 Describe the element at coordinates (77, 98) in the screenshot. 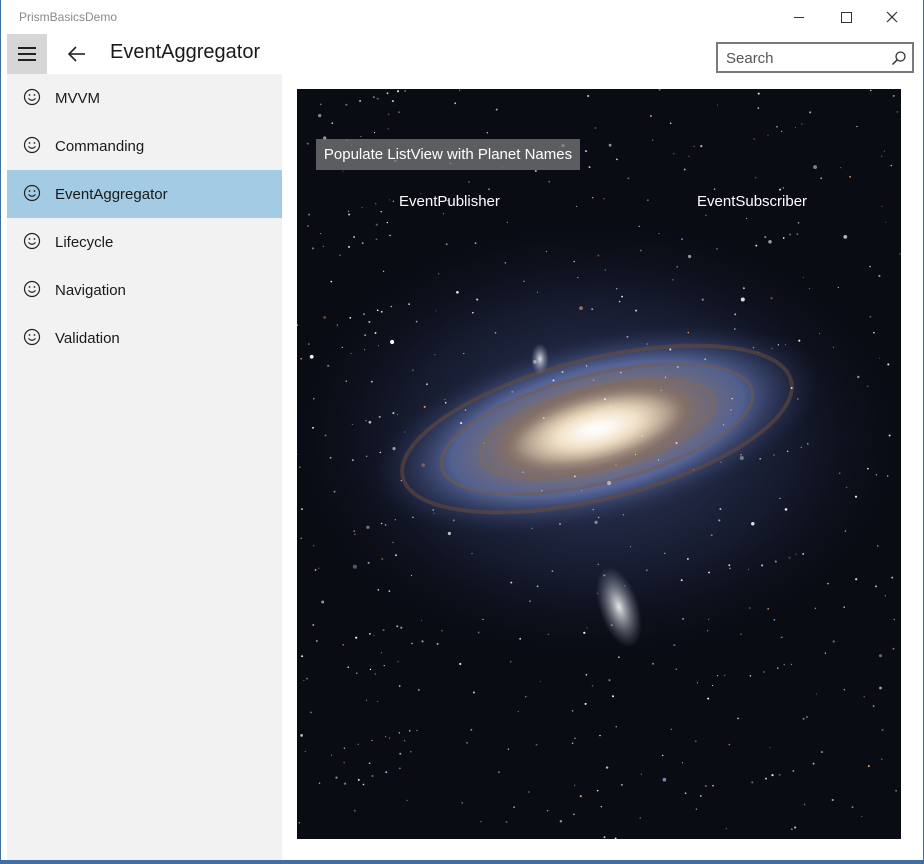

I see `sidebar-item-label: MVVM` at that location.